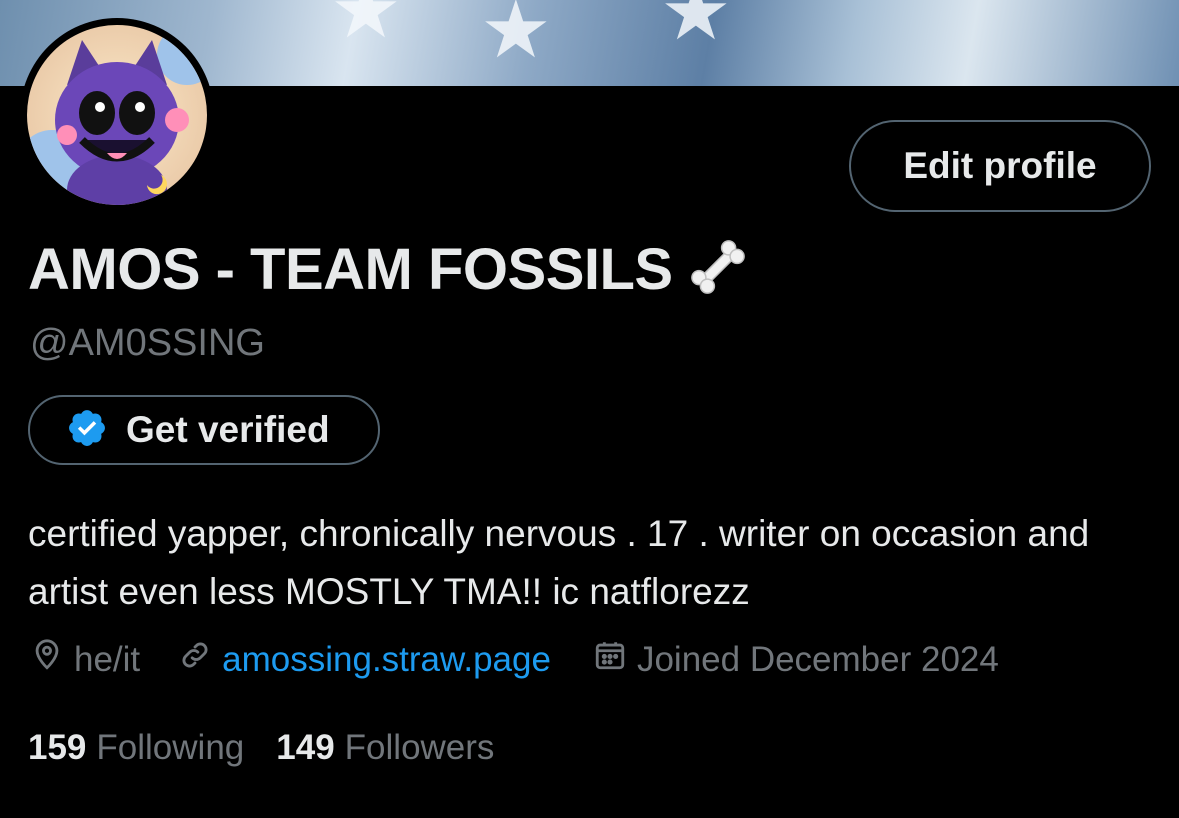 The width and height of the screenshot is (1179, 818). What do you see at coordinates (817, 659) in the screenshot?
I see `joined-text: Joined December 2024` at bounding box center [817, 659].